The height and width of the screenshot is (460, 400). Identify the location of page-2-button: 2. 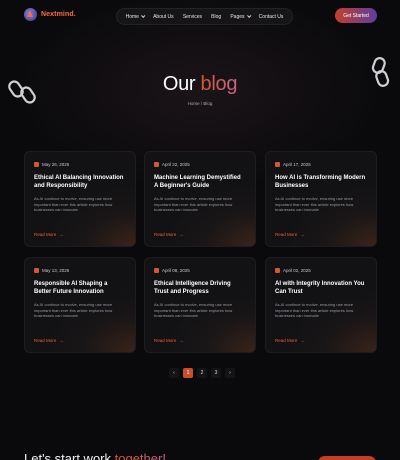
(202, 373).